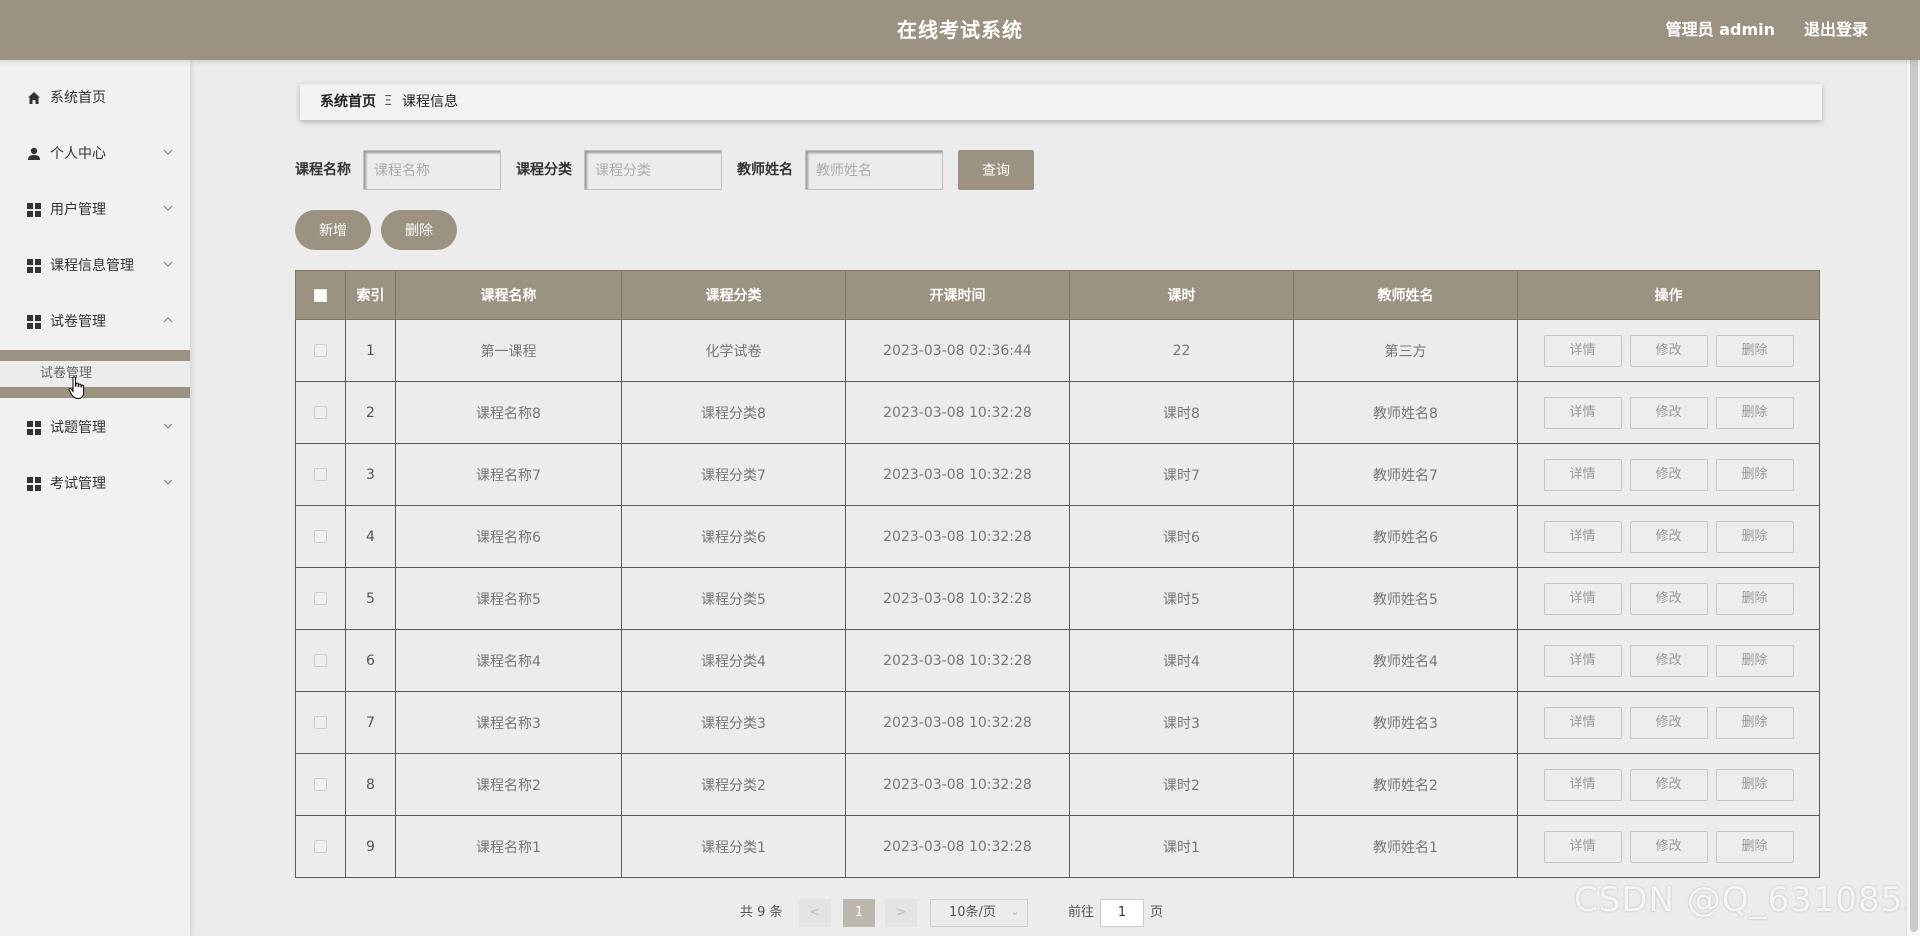  What do you see at coordinates (370, 412) in the screenshot?
I see `row-index: 2` at bounding box center [370, 412].